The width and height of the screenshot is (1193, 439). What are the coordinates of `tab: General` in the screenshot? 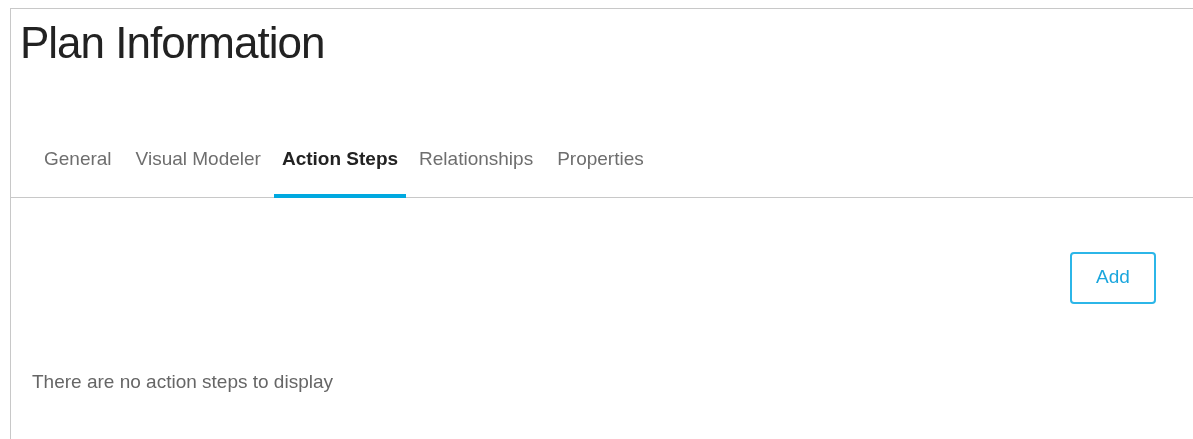 It's located at (78, 167).